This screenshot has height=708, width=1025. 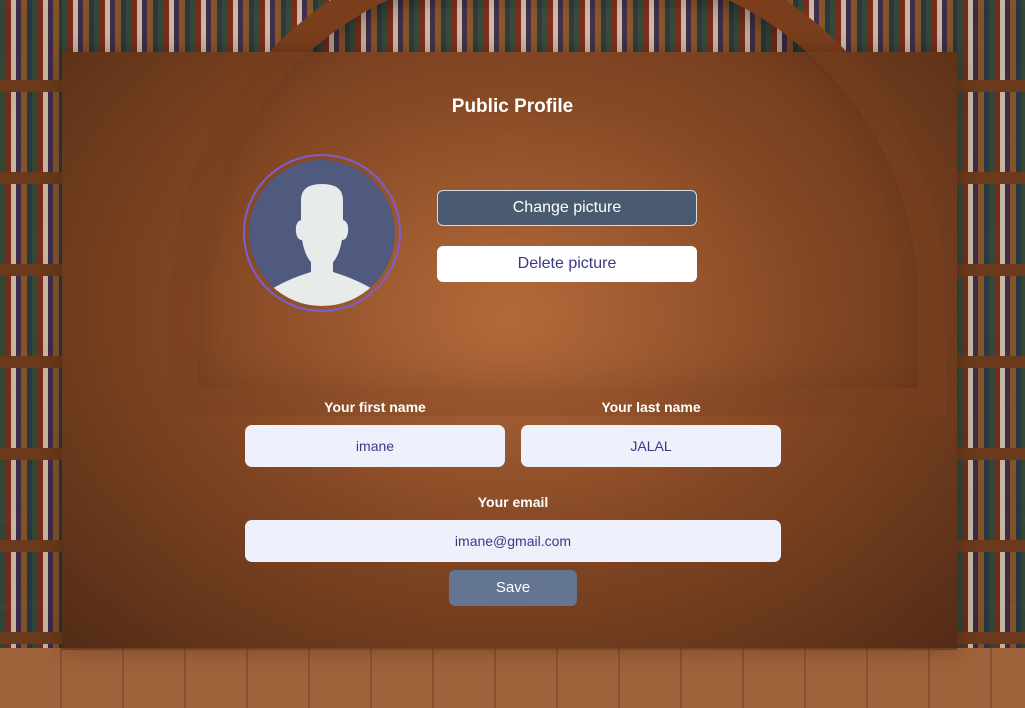 What do you see at coordinates (512, 106) in the screenshot?
I see `page-title: Public Profile` at bounding box center [512, 106].